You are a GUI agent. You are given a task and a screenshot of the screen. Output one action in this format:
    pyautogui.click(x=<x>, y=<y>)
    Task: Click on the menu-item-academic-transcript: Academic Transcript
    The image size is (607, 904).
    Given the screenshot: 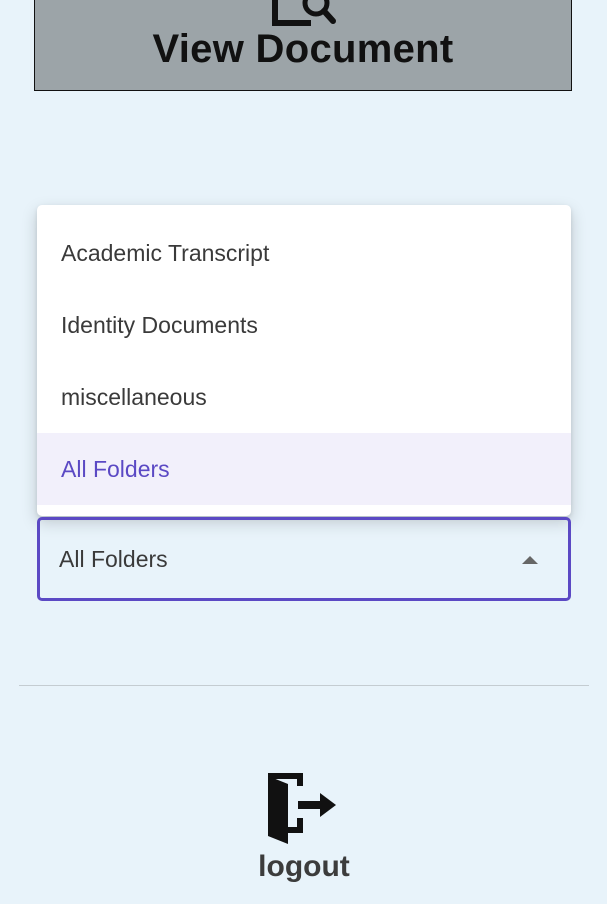 What is the action you would take?
    pyautogui.click(x=304, y=253)
    